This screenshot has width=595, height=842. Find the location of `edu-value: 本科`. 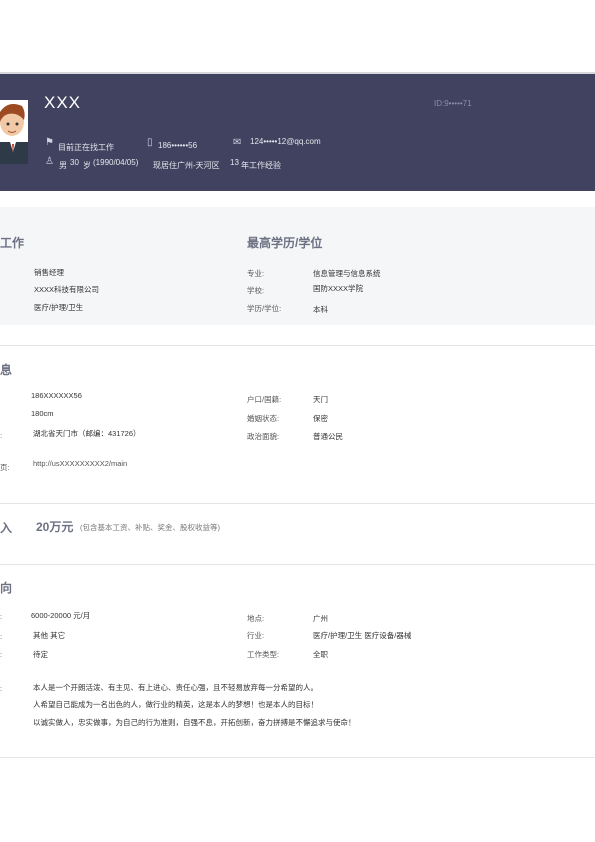

edu-value: 本科 is located at coordinates (320, 309).